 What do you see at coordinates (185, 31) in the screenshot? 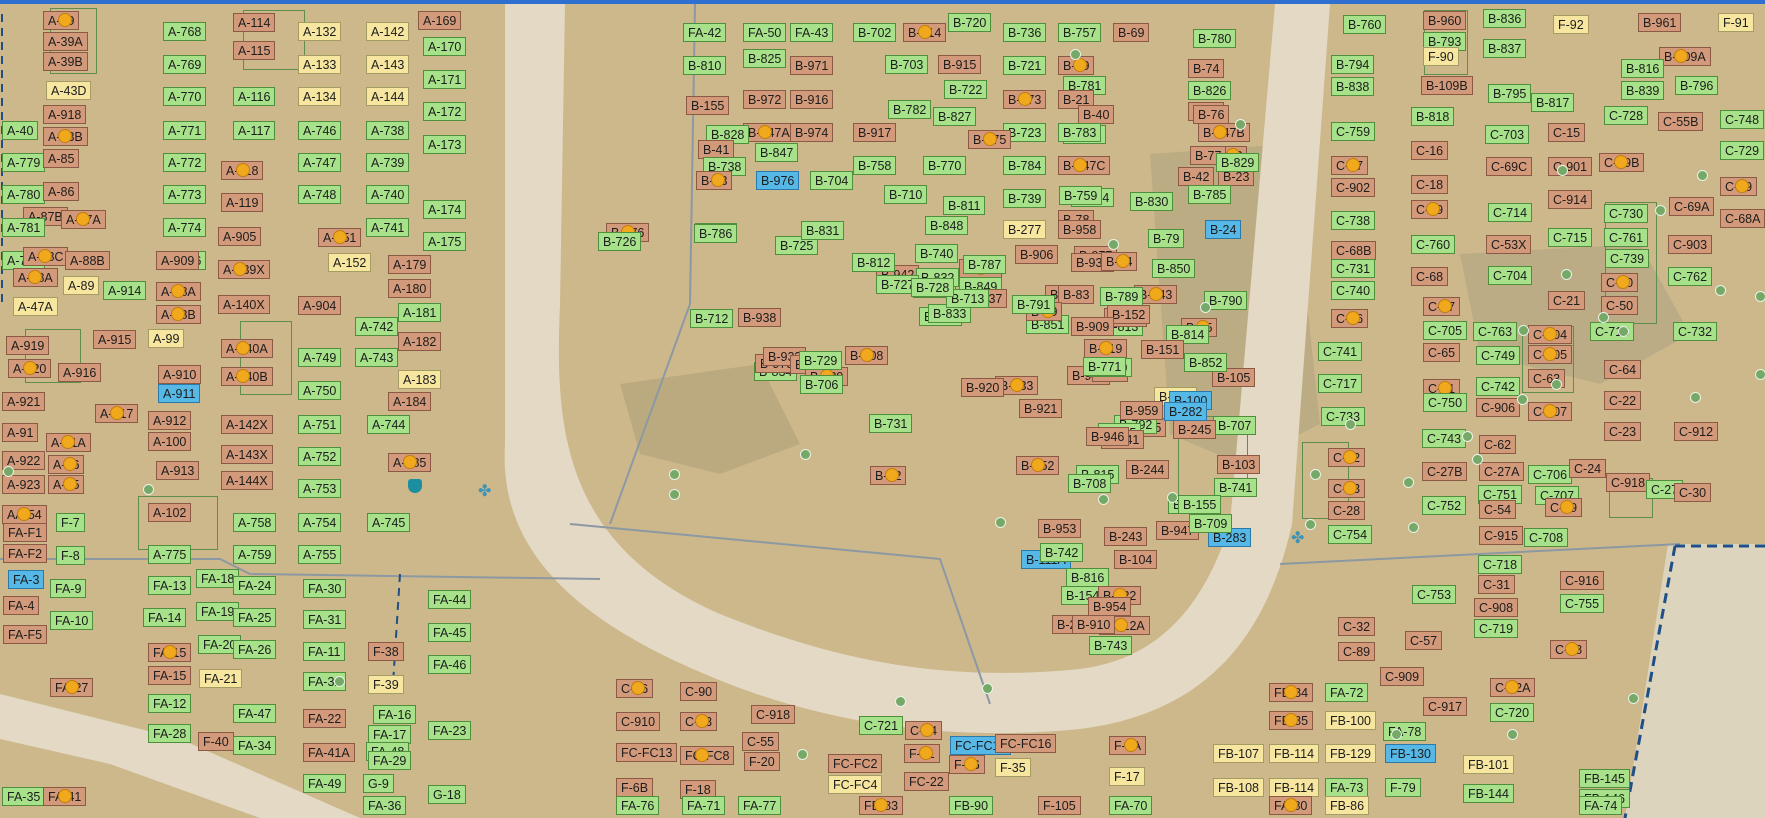
I see `plot-label: A-768` at bounding box center [185, 31].